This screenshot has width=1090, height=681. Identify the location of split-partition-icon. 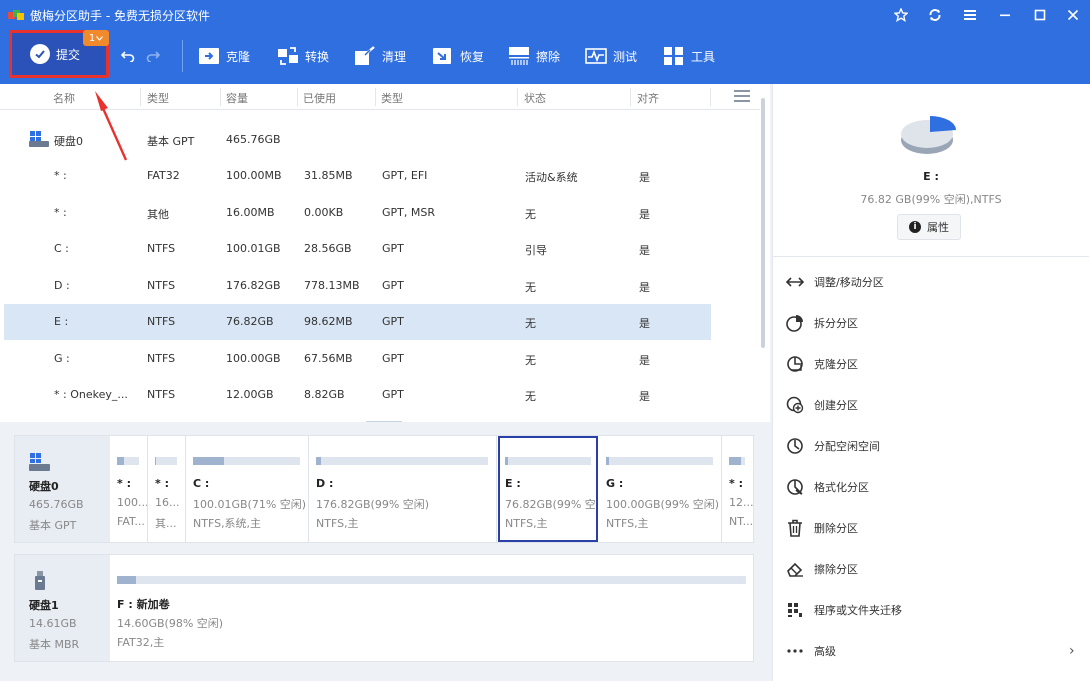
(795, 323).